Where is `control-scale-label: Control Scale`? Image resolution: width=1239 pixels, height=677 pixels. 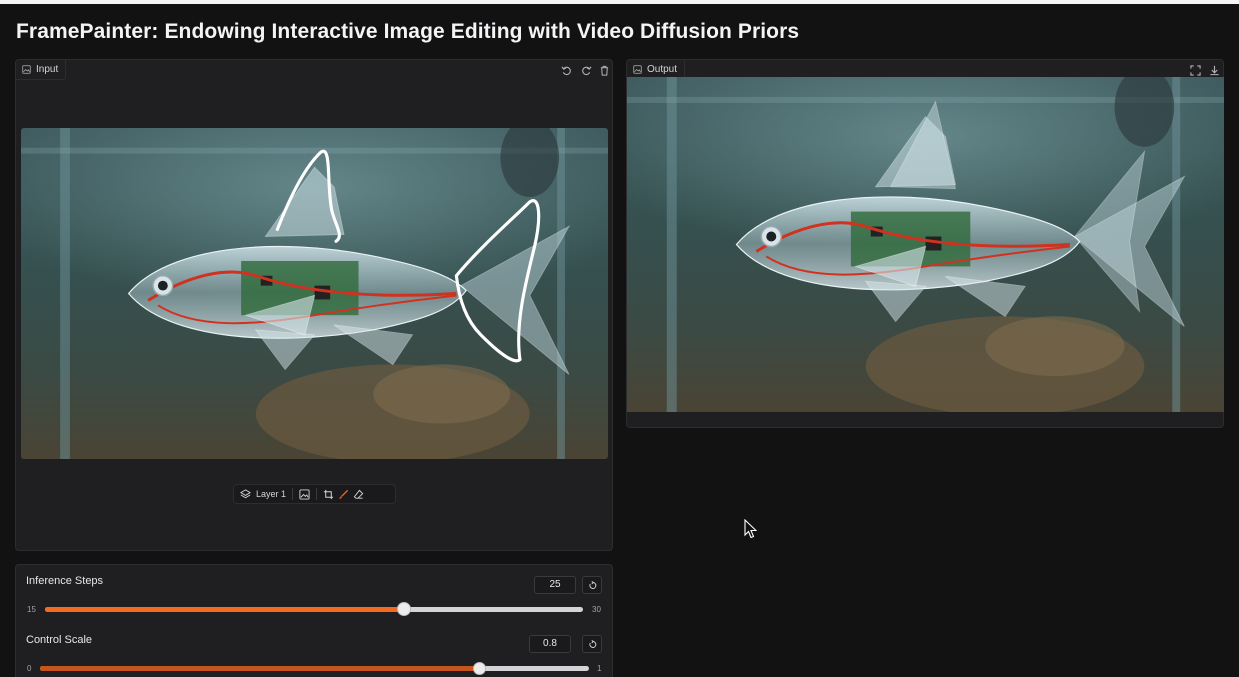
control-scale-label: Control Scale is located at coordinates (59, 640).